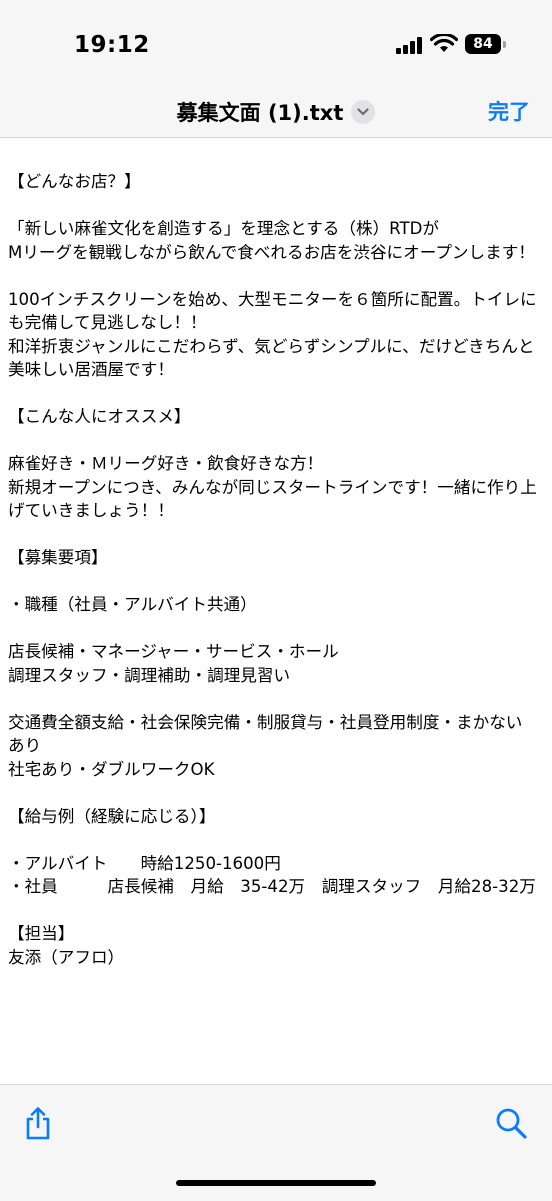  I want to click on share-icon, so click(38, 1123).